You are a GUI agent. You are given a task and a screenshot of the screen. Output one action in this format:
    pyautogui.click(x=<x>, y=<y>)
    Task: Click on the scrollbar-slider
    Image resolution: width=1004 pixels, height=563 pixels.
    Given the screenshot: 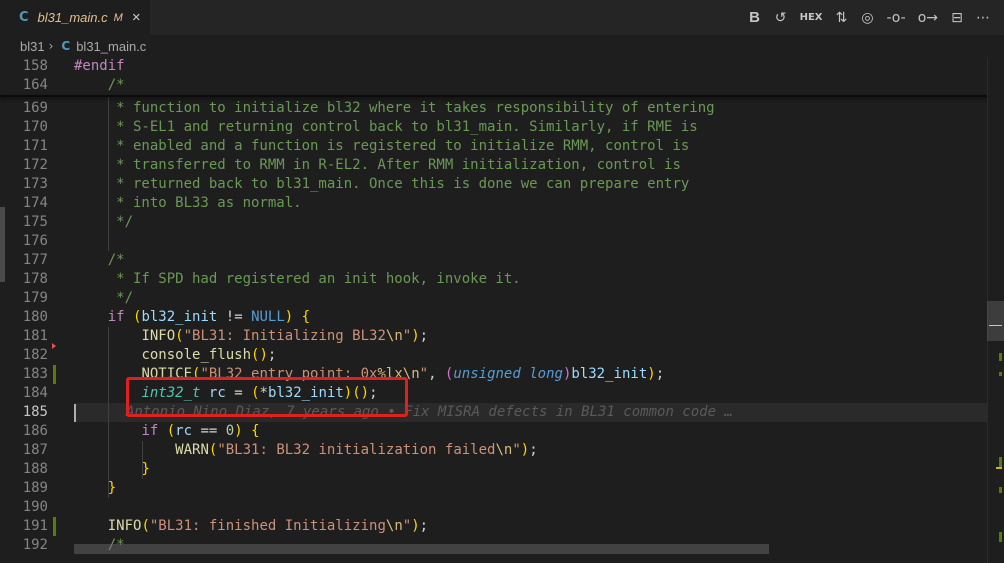 What is the action you would take?
    pyautogui.click(x=995, y=321)
    